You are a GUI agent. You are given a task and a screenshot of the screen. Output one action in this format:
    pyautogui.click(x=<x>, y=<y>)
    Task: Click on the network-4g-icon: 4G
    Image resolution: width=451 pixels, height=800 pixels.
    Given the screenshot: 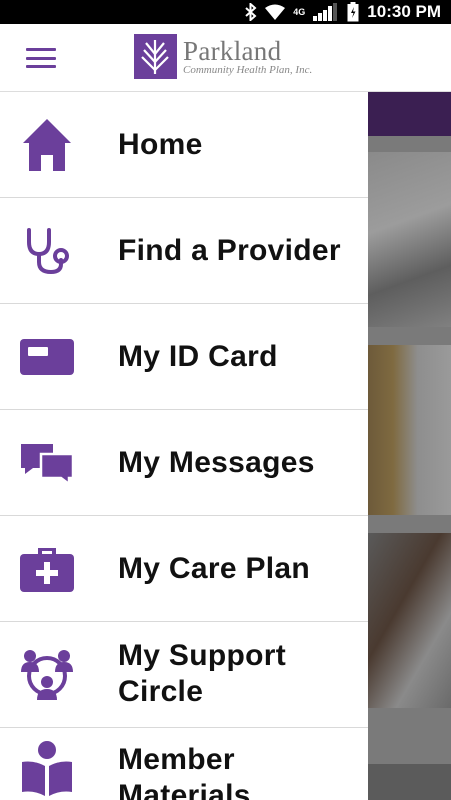 What is the action you would take?
    pyautogui.click(x=299, y=11)
    